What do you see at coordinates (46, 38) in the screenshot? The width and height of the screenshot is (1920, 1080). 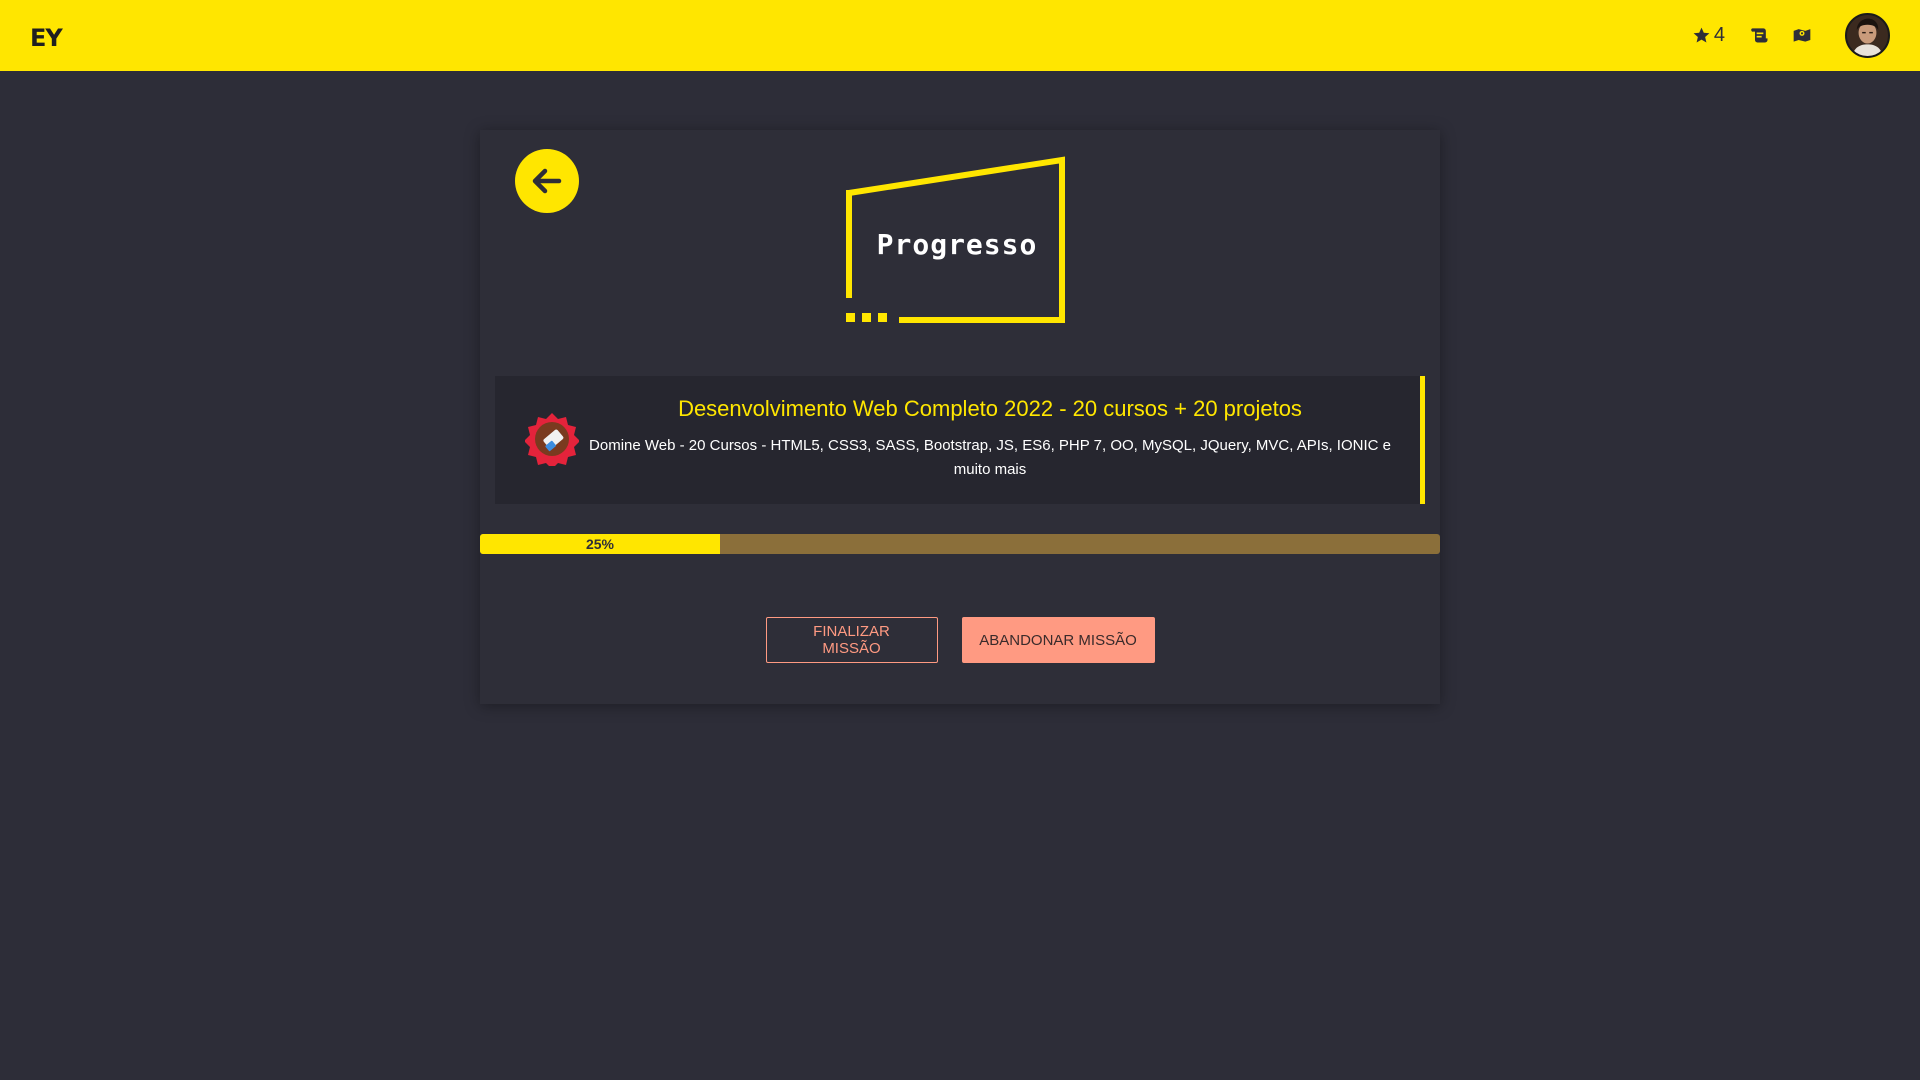 I see `brand-logo: EY` at bounding box center [46, 38].